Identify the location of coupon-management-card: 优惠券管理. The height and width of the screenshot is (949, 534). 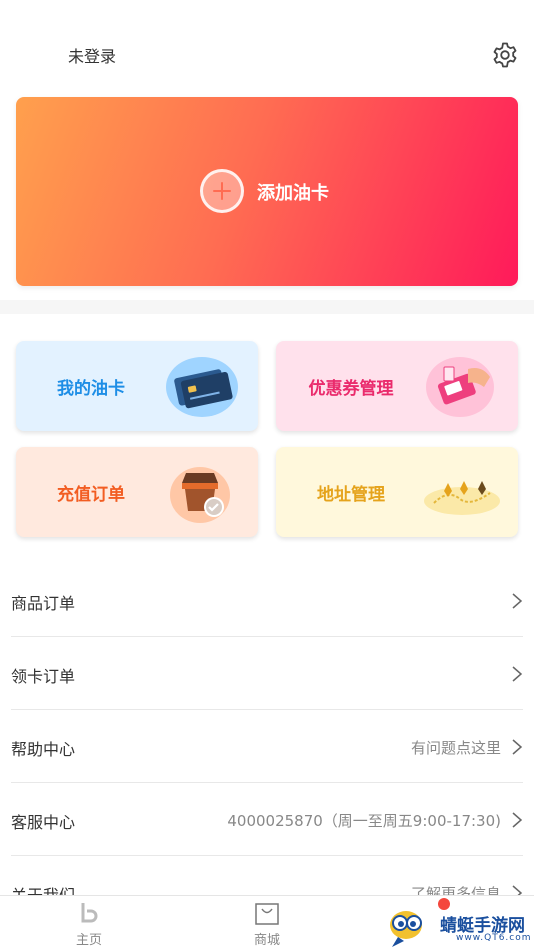
(397, 386).